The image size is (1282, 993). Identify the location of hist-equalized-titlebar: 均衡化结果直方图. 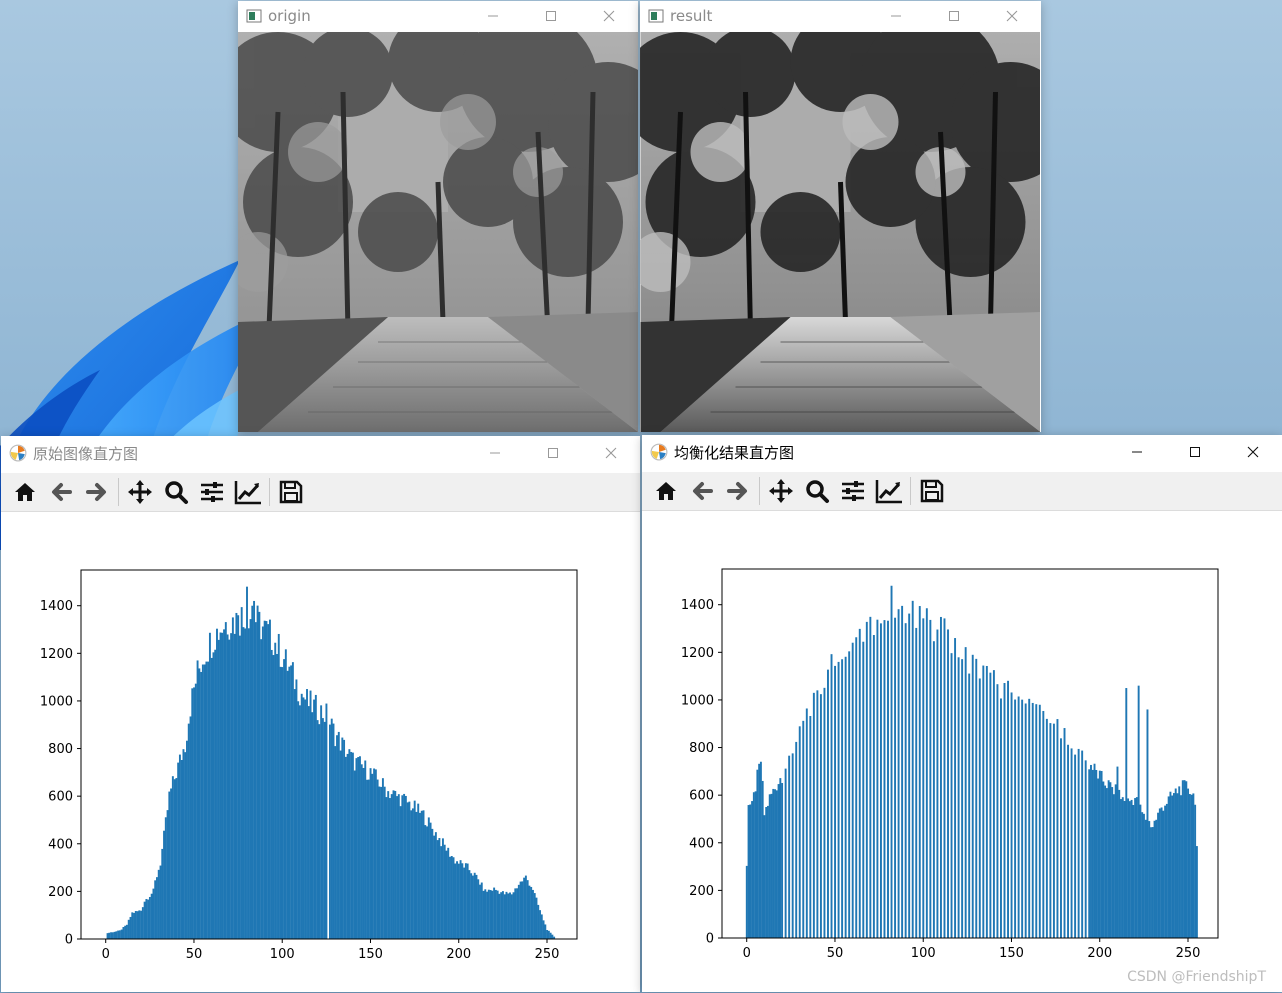
(962, 452).